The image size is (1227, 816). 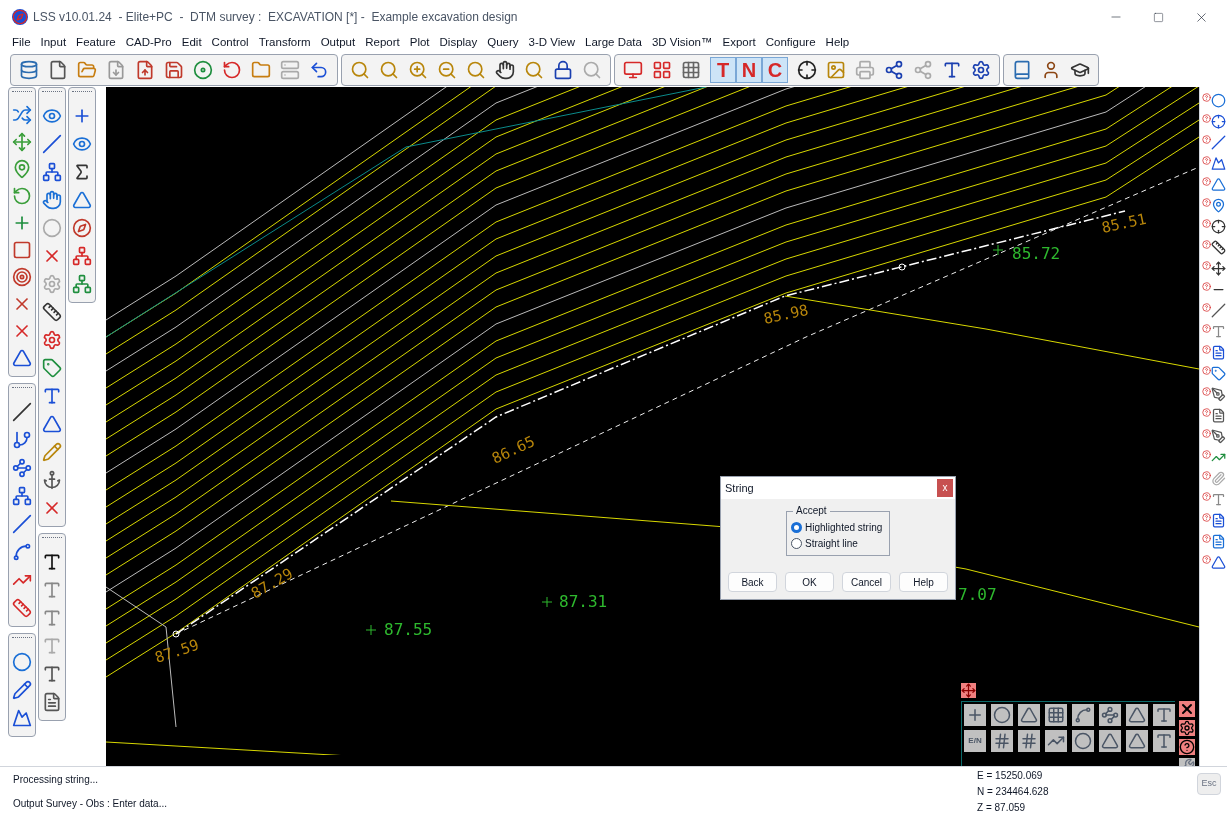 I want to click on query-text-icon, so click(x=1218, y=331).